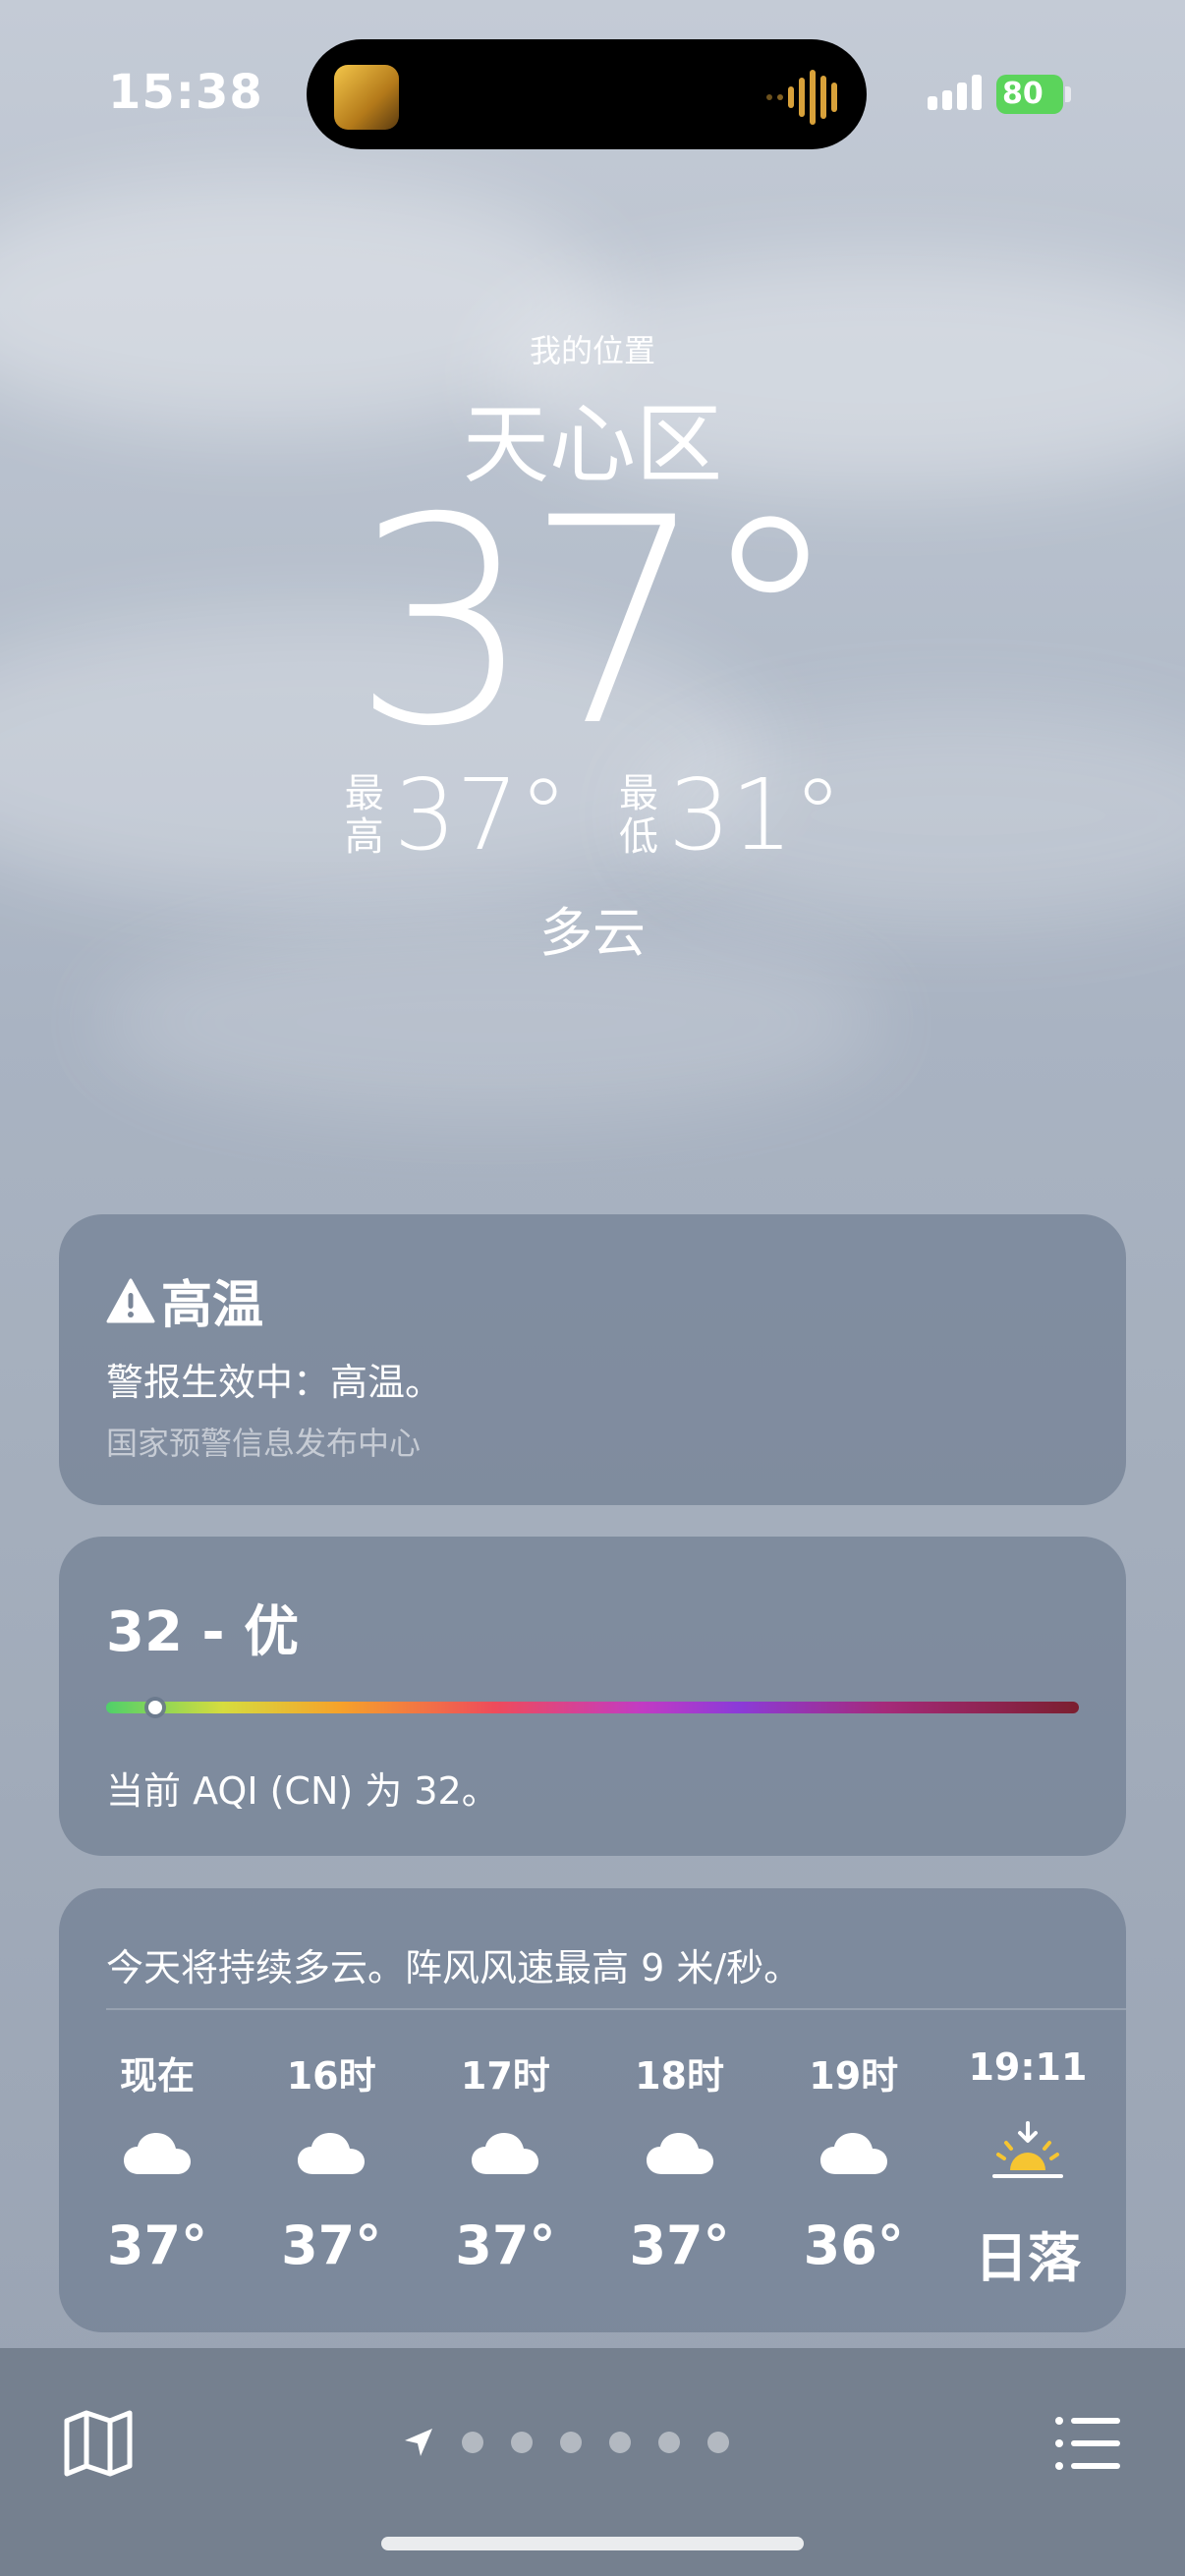  What do you see at coordinates (1027, 2258) in the screenshot?
I see `hour-temp: 日落` at bounding box center [1027, 2258].